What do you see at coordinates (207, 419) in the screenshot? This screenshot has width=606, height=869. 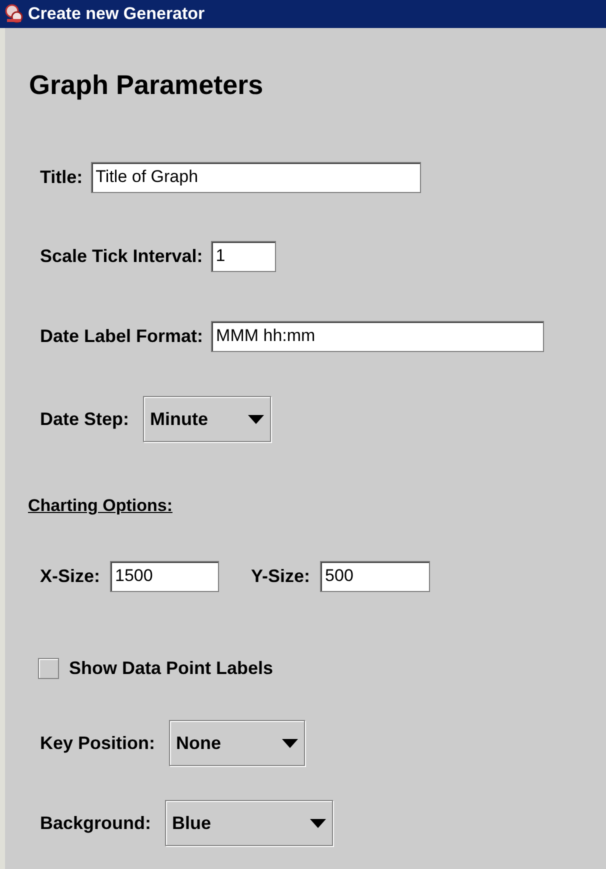 I see `dropdown: Minute` at bounding box center [207, 419].